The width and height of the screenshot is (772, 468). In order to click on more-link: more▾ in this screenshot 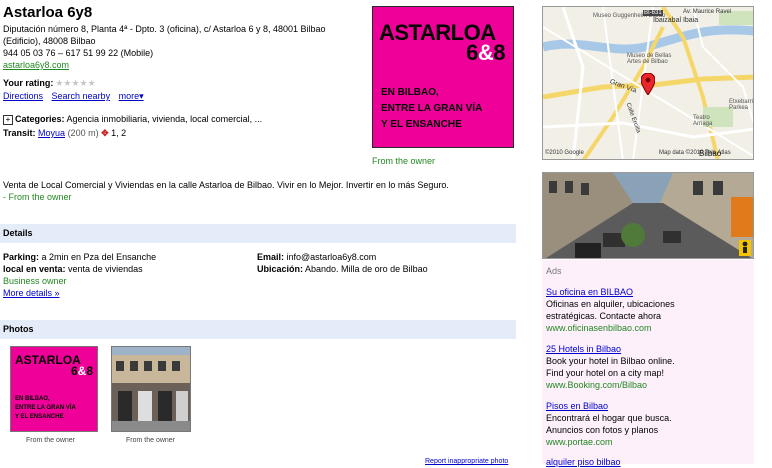, I will do `click(131, 96)`.